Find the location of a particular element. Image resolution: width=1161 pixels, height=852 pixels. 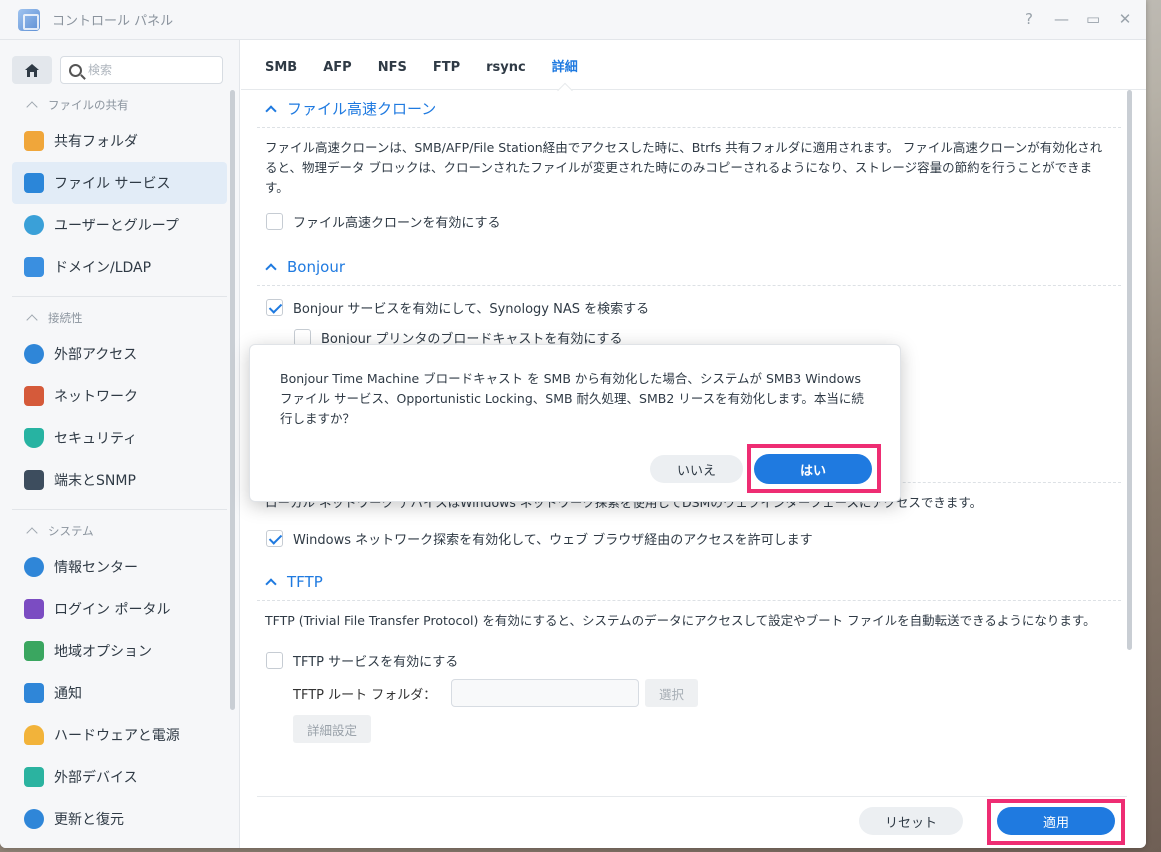

select-button: 選択 is located at coordinates (672, 693).